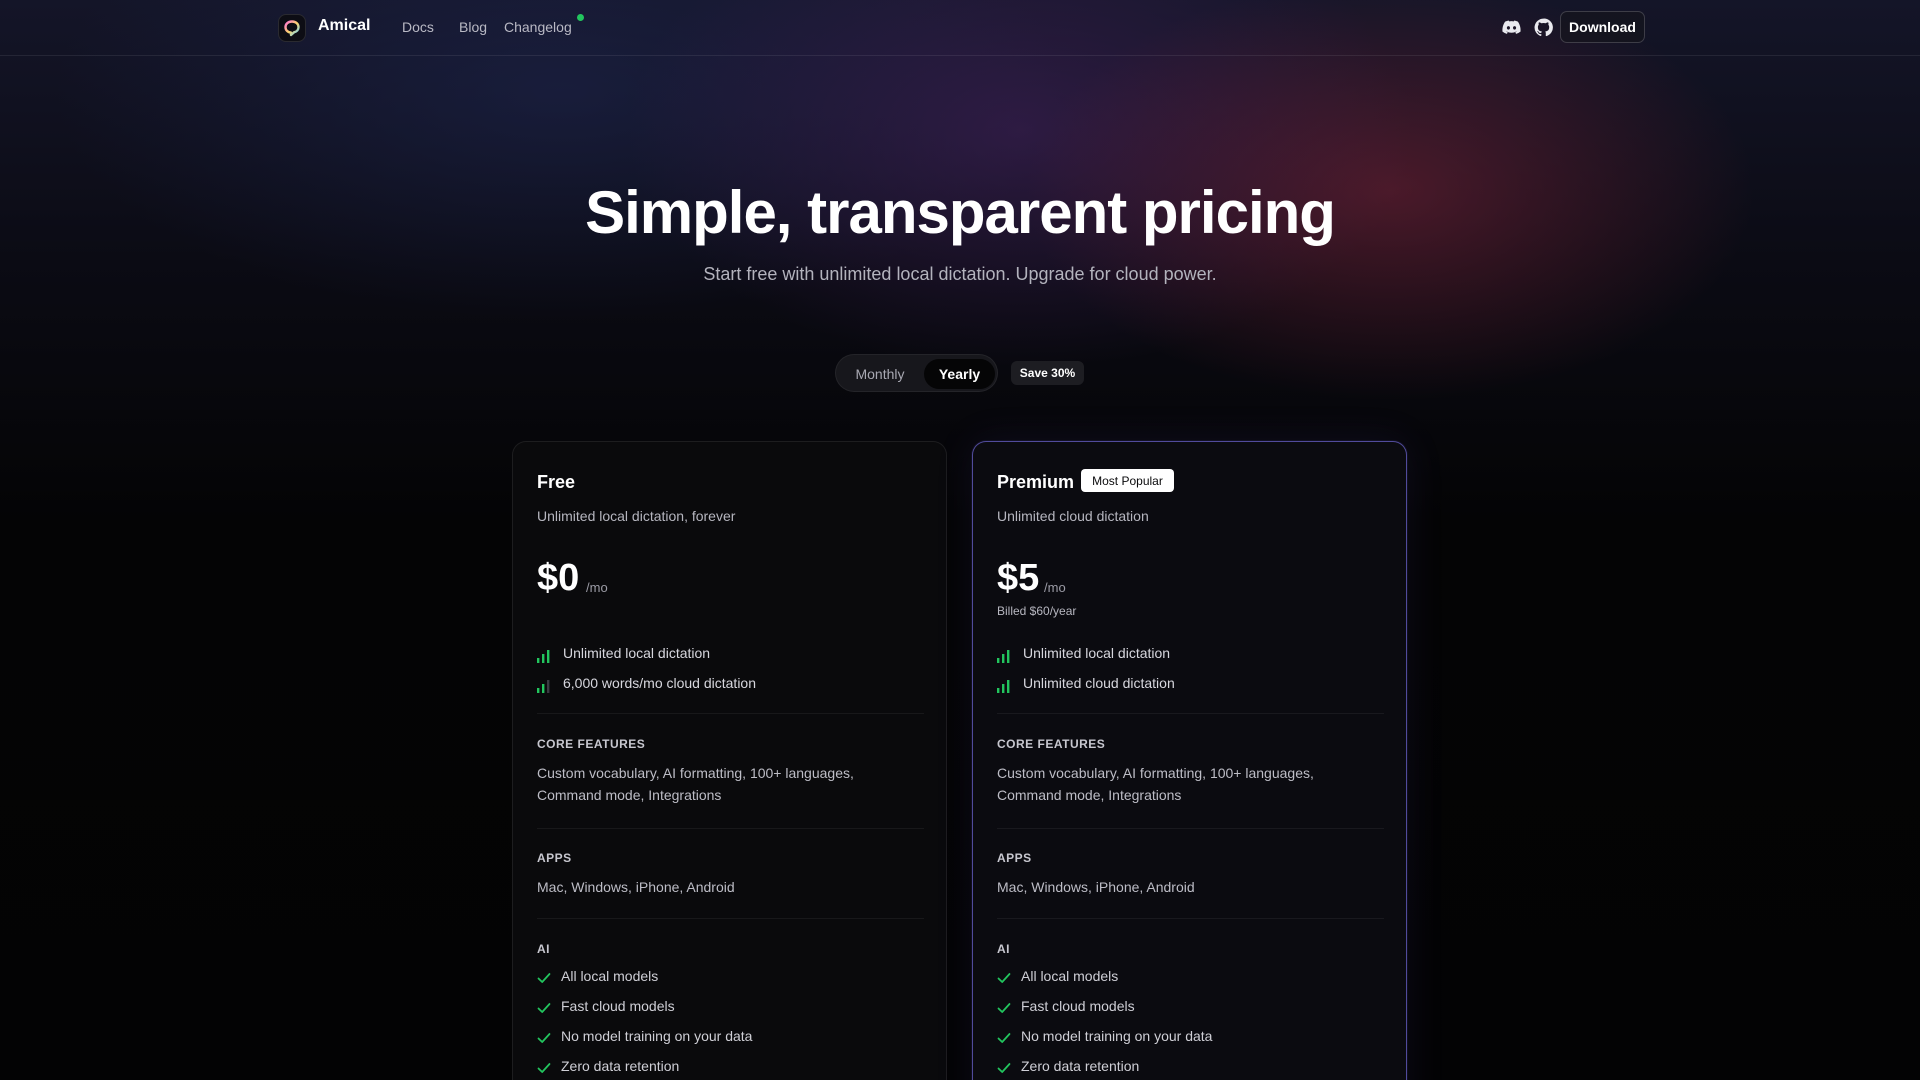  What do you see at coordinates (292, 28) in the screenshot?
I see `amical-logo-icon` at bounding box center [292, 28].